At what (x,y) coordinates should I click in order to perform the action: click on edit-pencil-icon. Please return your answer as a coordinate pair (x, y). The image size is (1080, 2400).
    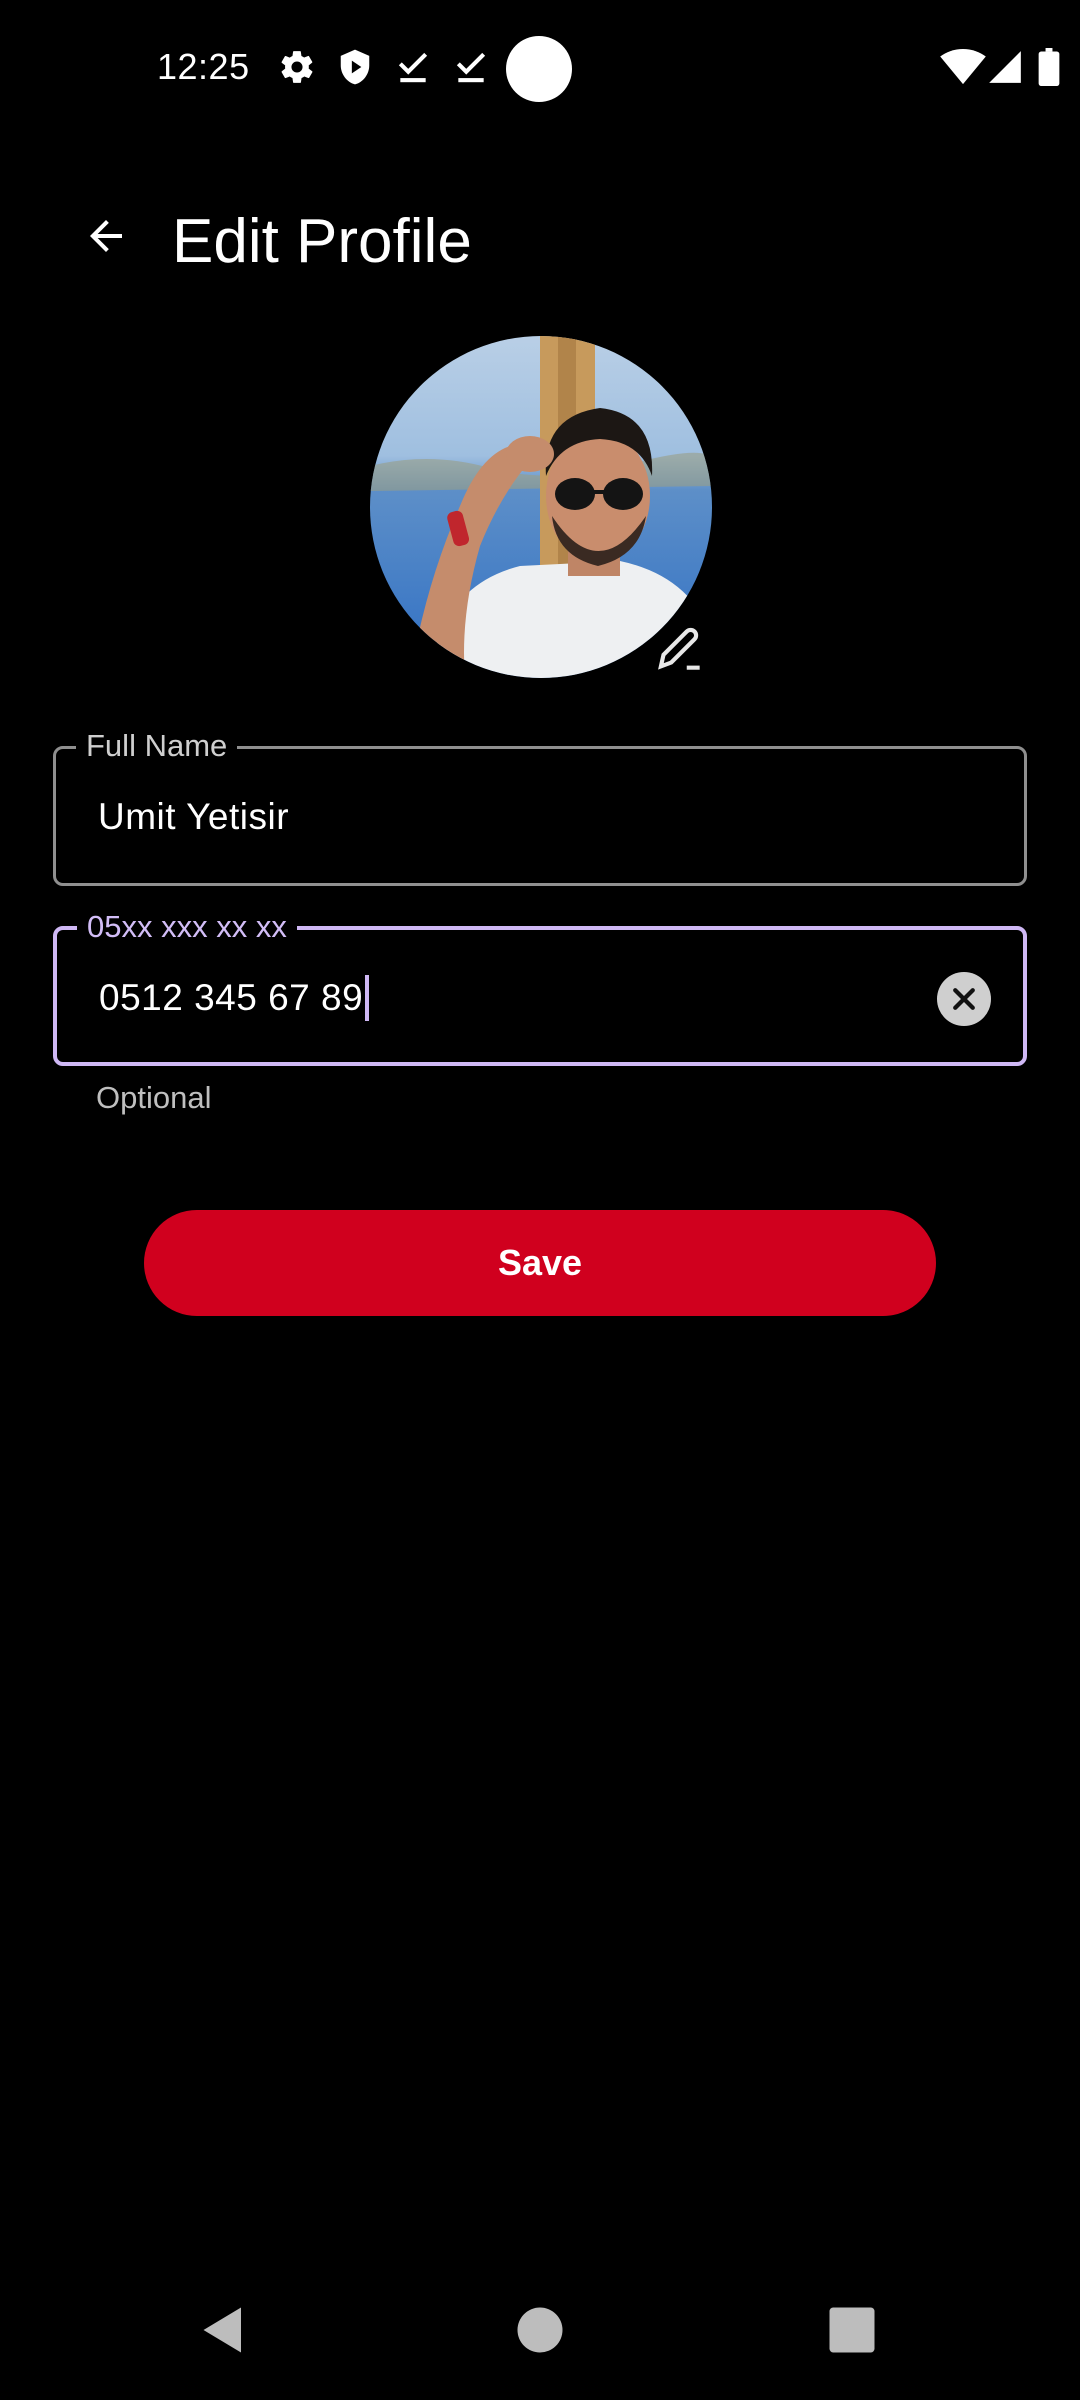
    Looking at the image, I should click on (679, 648).